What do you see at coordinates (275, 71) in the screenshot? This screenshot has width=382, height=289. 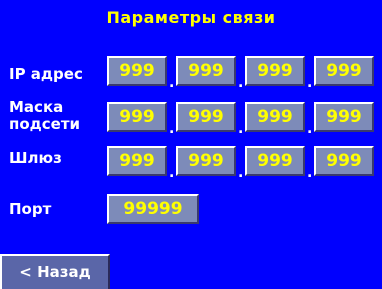 I see `ip-octet-3-field: 999` at bounding box center [275, 71].